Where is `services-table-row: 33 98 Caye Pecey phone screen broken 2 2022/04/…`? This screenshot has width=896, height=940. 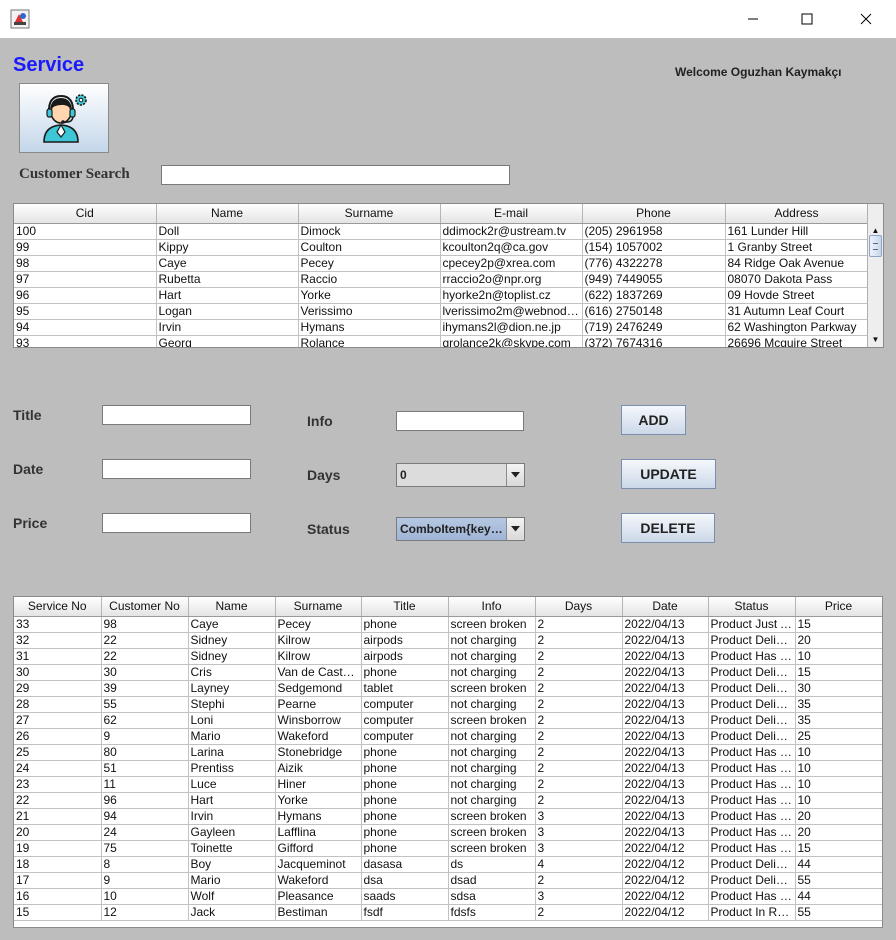 services-table-row: 33 98 Caye Pecey phone screen broken 2 2022/04/… is located at coordinates (448, 624).